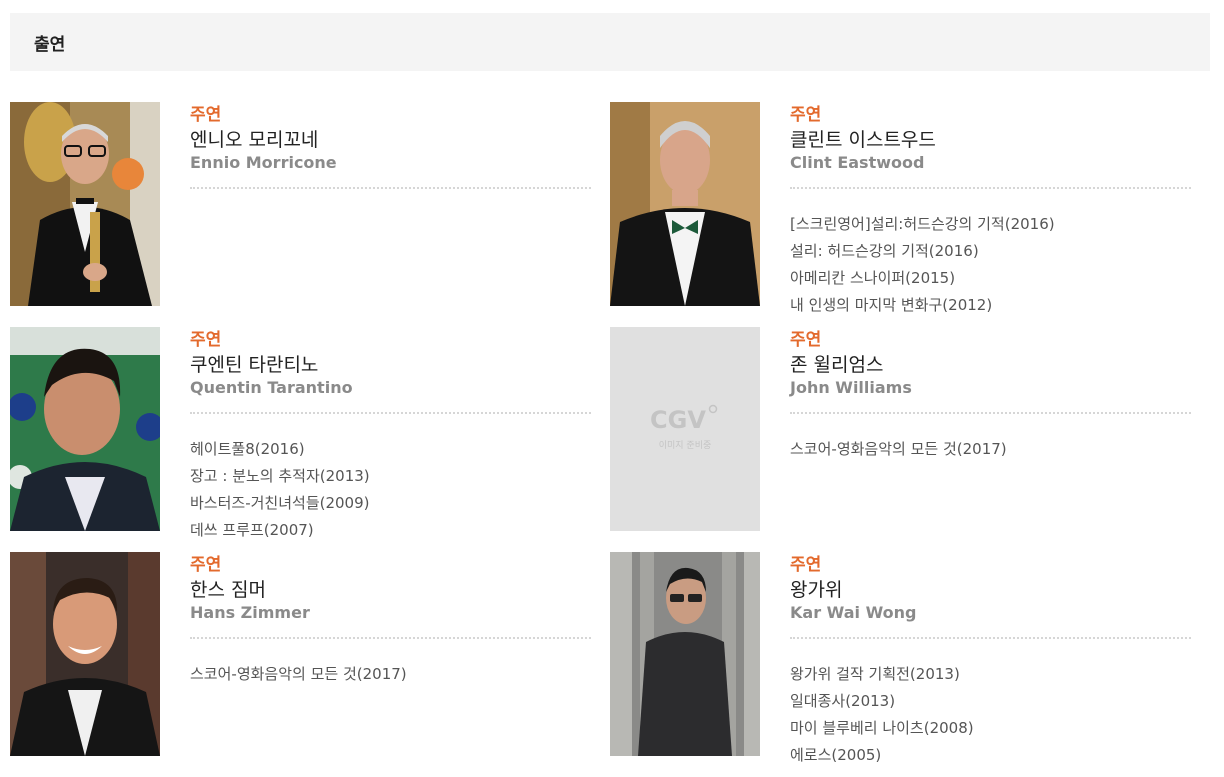 Image resolution: width=1224 pixels, height=777 pixels. Describe the element at coordinates (685, 654) in the screenshot. I see `cast-photo-kar-wai-wong` at that location.